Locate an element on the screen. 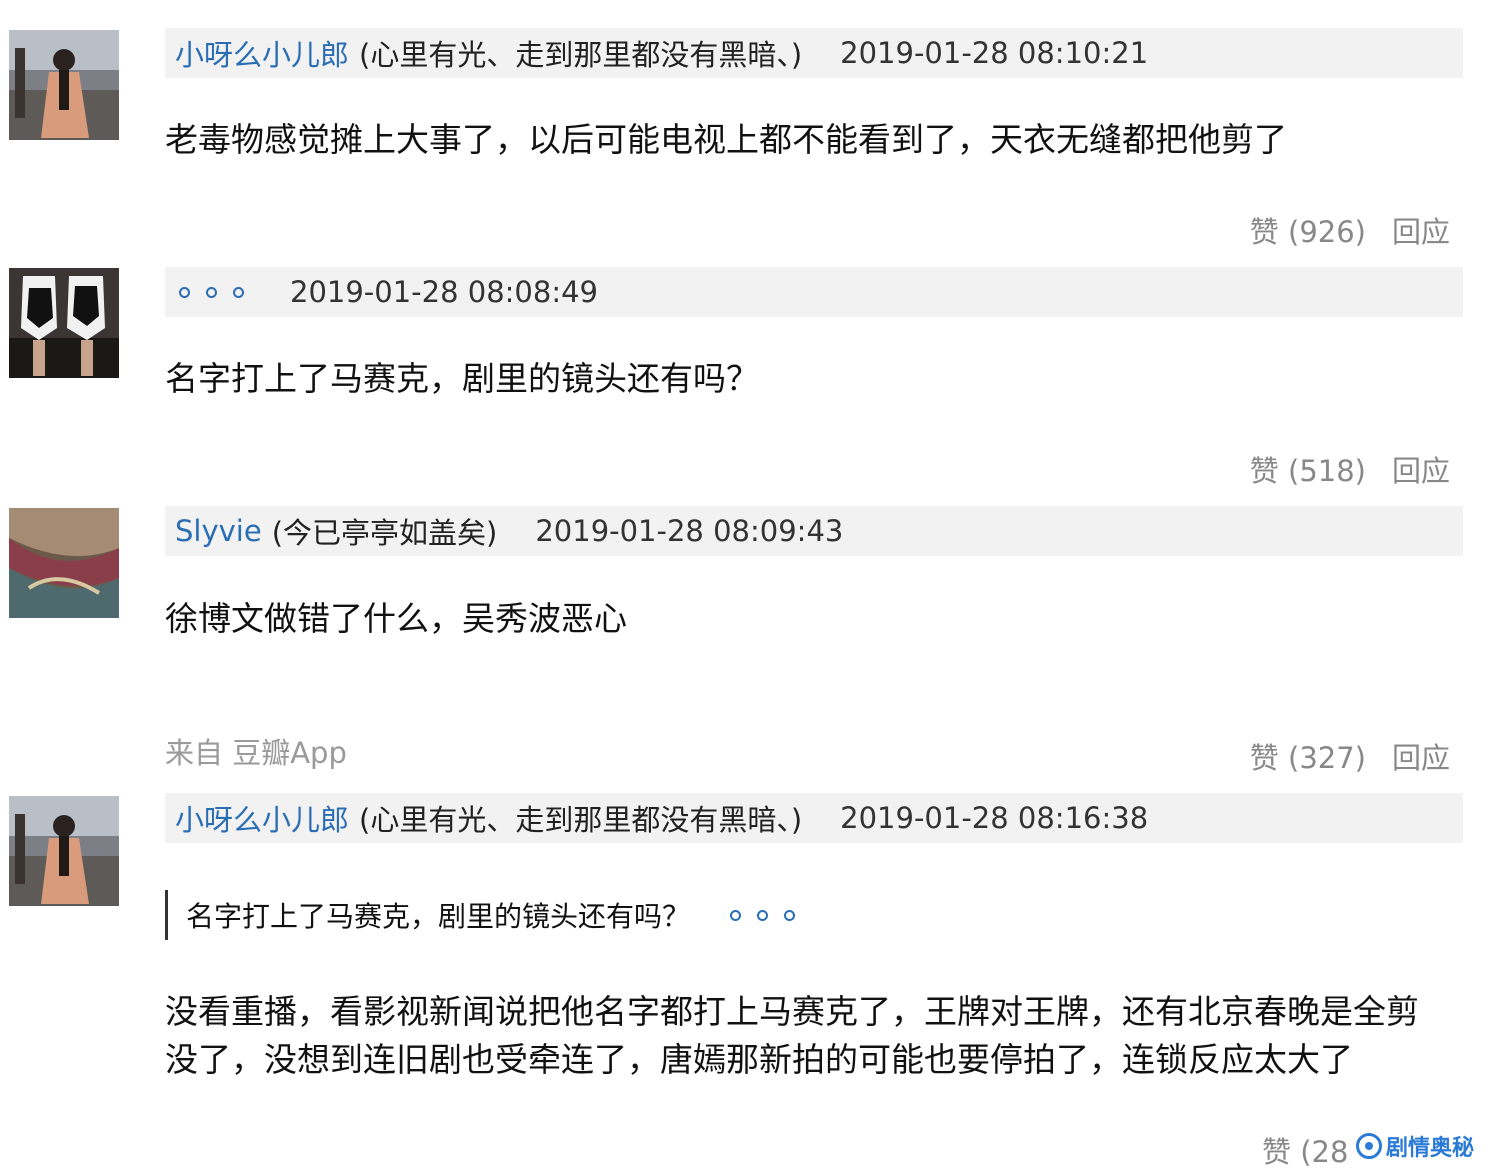 This screenshot has height=1176, width=1500. like-button: 赞 (518) is located at coordinates (1308, 469).